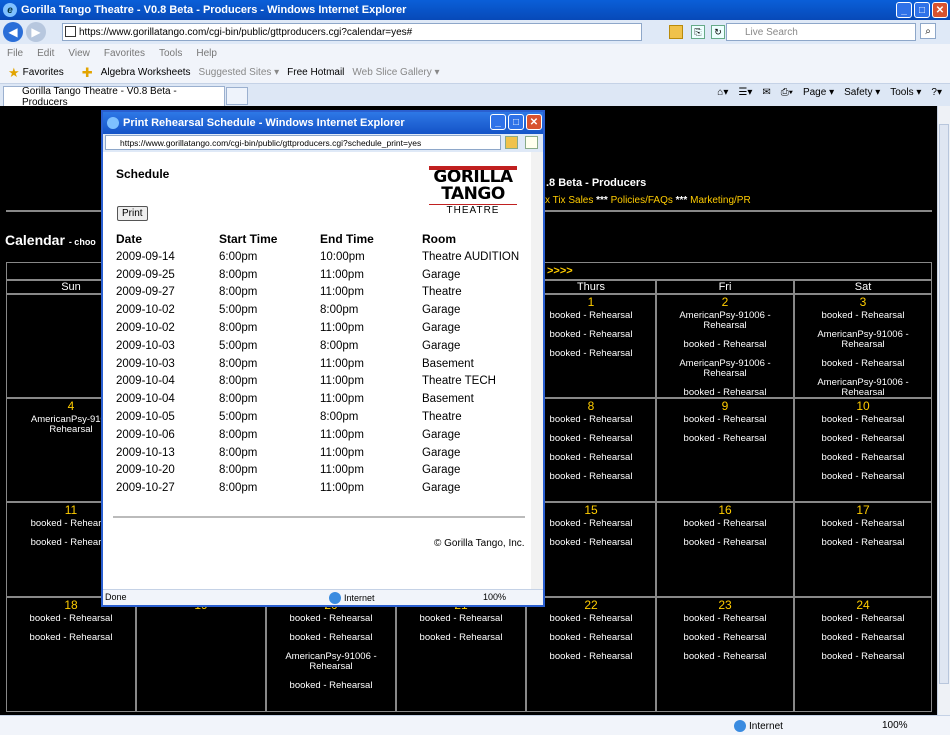 This screenshot has height=735, width=950. What do you see at coordinates (132, 213) in the screenshot?
I see `print-button: Print` at bounding box center [132, 213].